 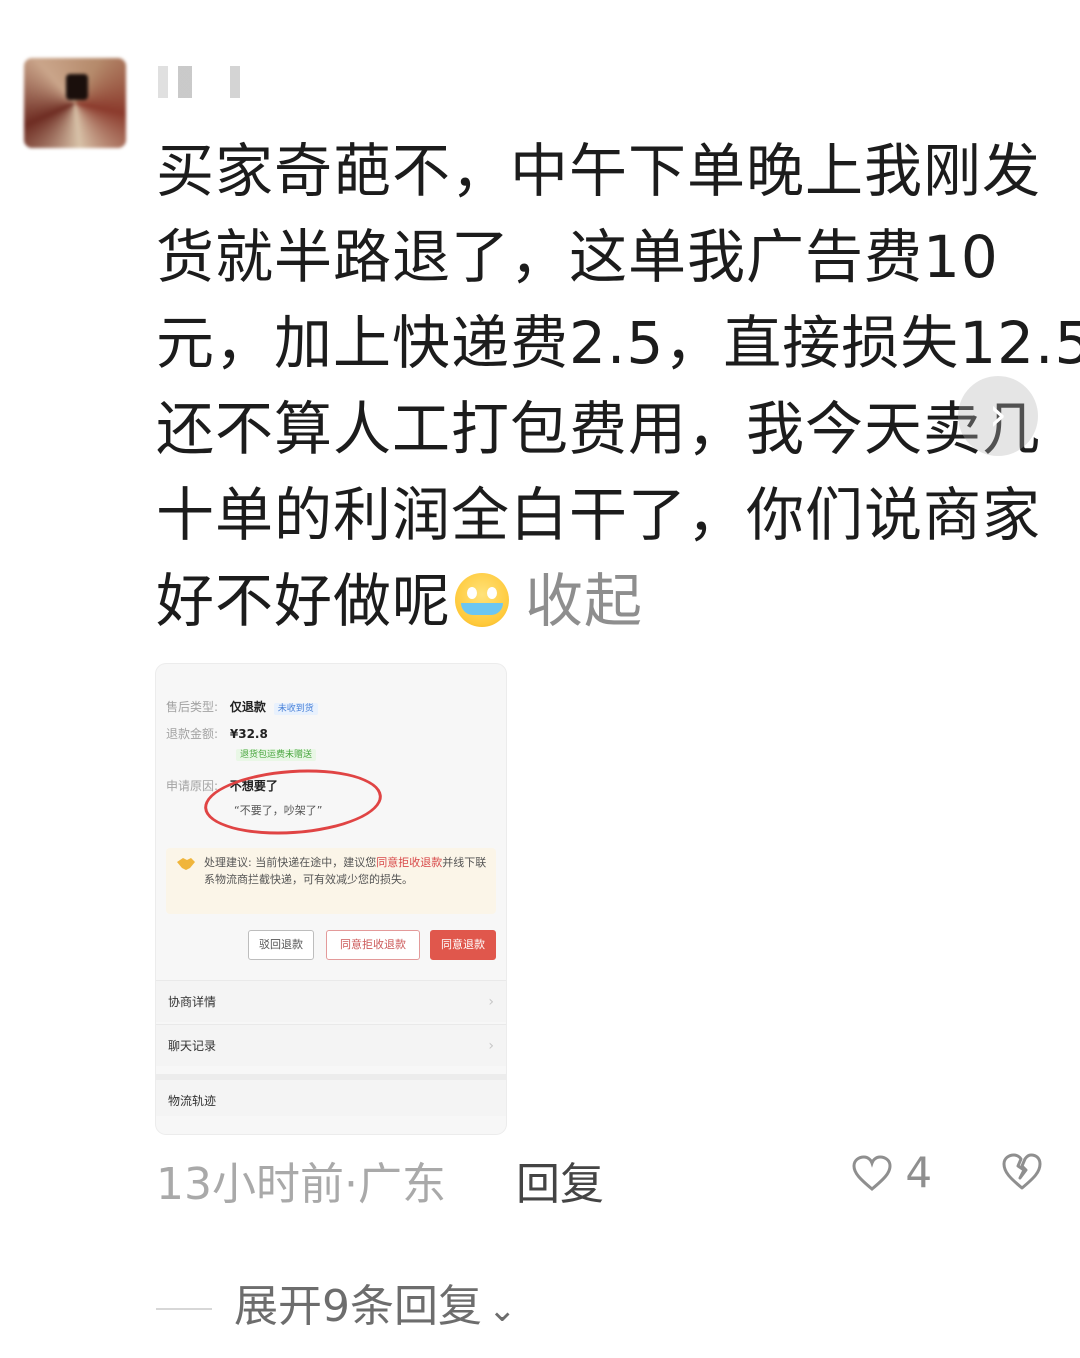 I want to click on crying-laughing-emoji-icon, so click(x=482, y=600).